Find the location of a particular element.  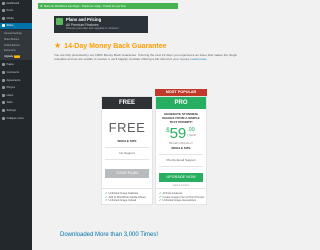

sidebar-item-appearance: Appearance is located at coordinates (16, 80).